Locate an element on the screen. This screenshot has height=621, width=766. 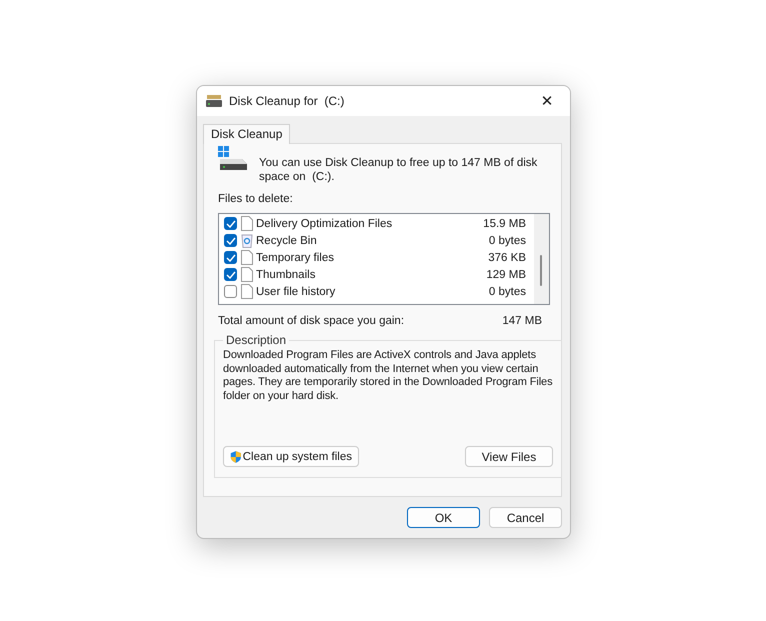
file-name: User file history is located at coordinates (296, 292).